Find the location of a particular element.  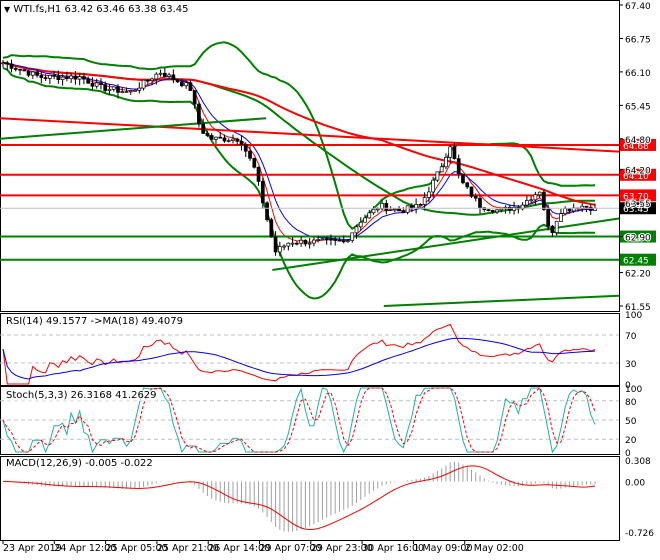

macd-tick-label: 0.308 is located at coordinates (638, 462).